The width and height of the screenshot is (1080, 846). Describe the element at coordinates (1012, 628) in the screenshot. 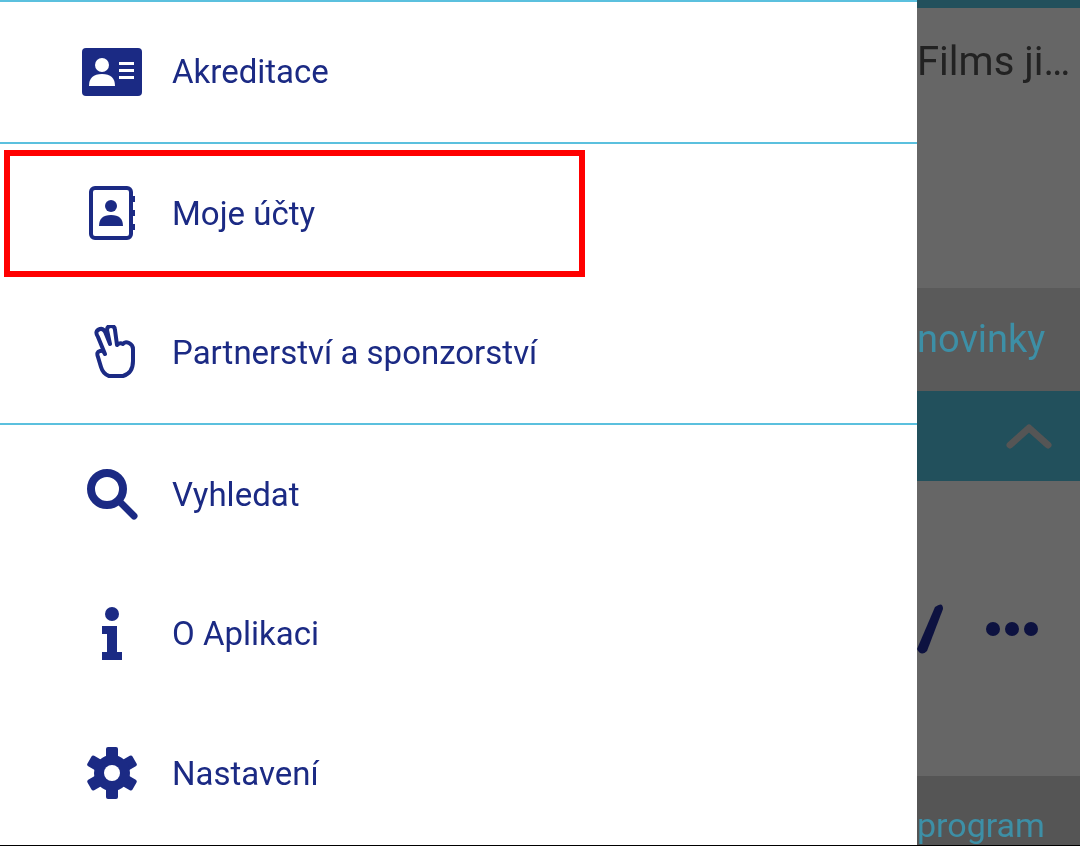

I see `more-icon` at that location.